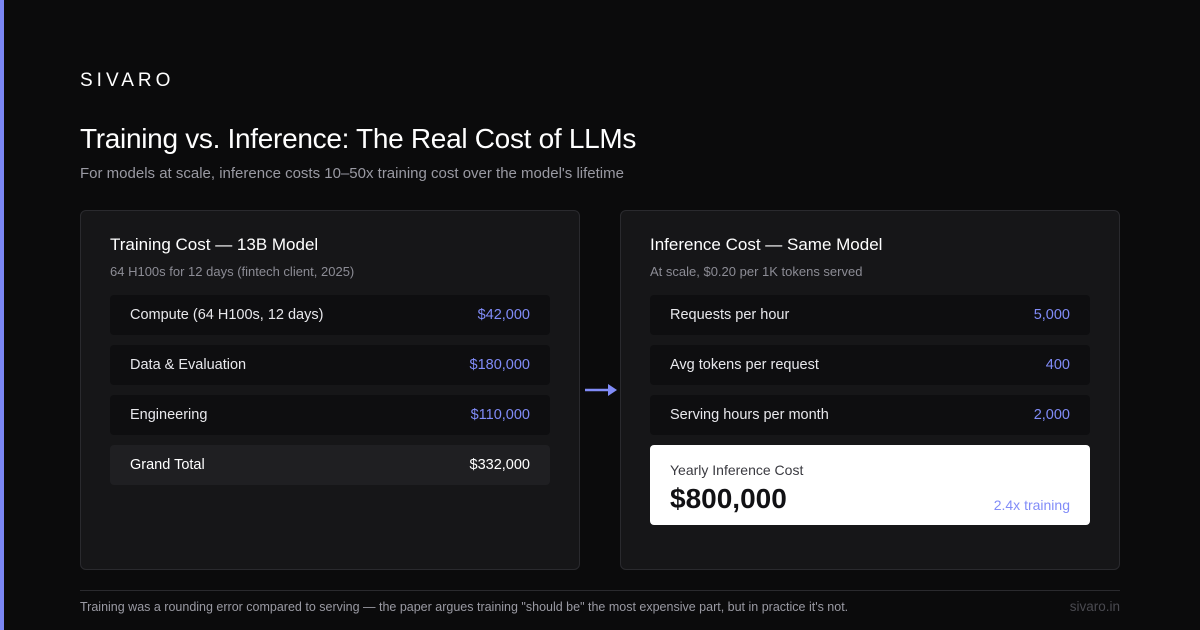 The image size is (1200, 630). Describe the element at coordinates (870, 315) in the screenshot. I see `metric-row-requests: Requests per hour 5,000` at that location.